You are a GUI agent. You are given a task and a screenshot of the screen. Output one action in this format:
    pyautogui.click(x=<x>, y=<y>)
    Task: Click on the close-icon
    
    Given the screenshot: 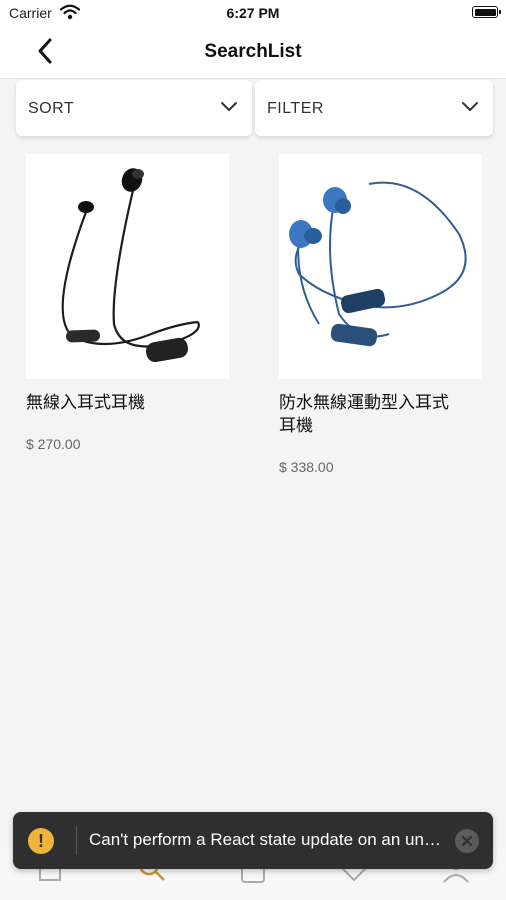 What is the action you would take?
    pyautogui.click(x=467, y=841)
    